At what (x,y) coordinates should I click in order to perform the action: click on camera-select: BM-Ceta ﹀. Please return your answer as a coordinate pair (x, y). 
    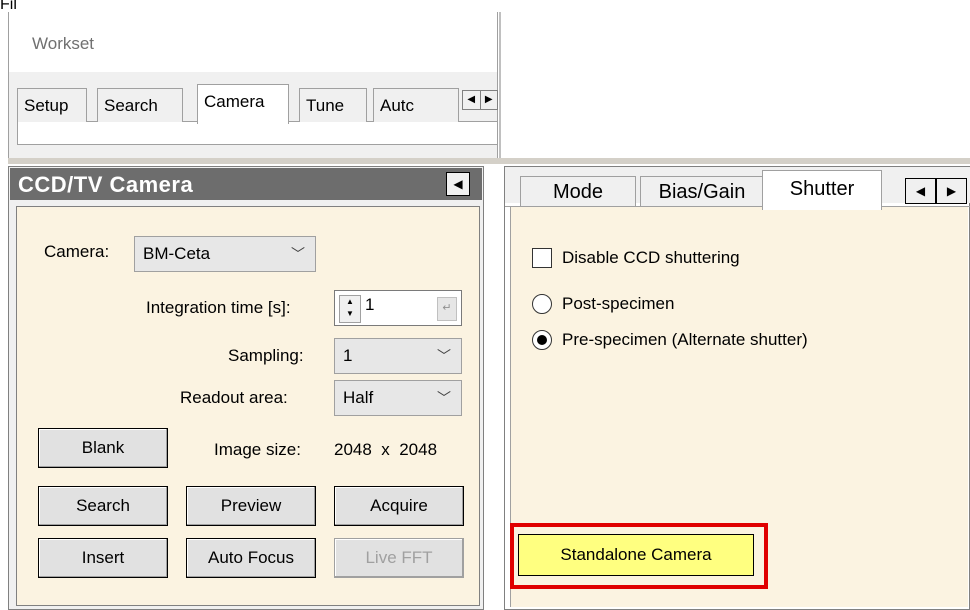
    Looking at the image, I should click on (225, 254).